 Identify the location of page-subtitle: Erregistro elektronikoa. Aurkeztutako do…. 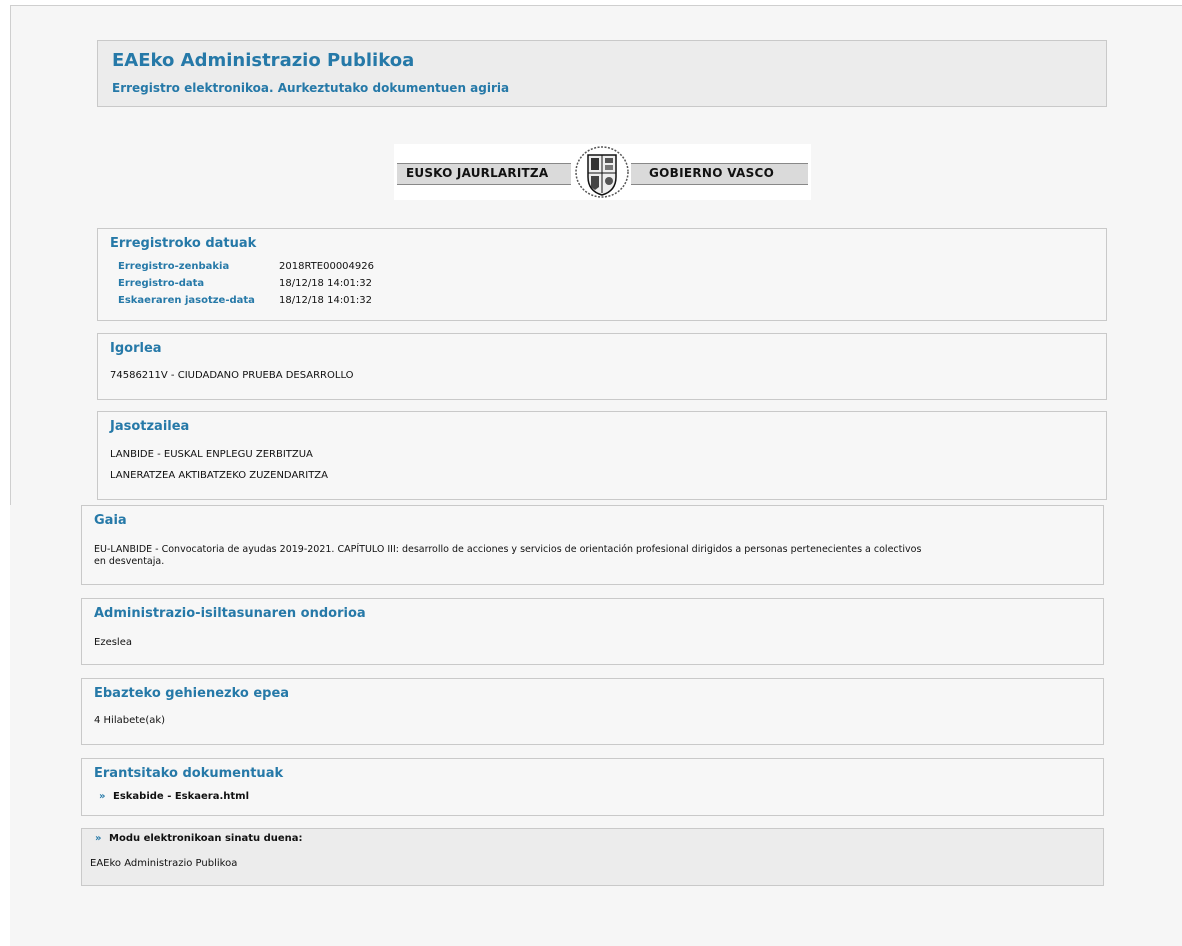
(311, 88).